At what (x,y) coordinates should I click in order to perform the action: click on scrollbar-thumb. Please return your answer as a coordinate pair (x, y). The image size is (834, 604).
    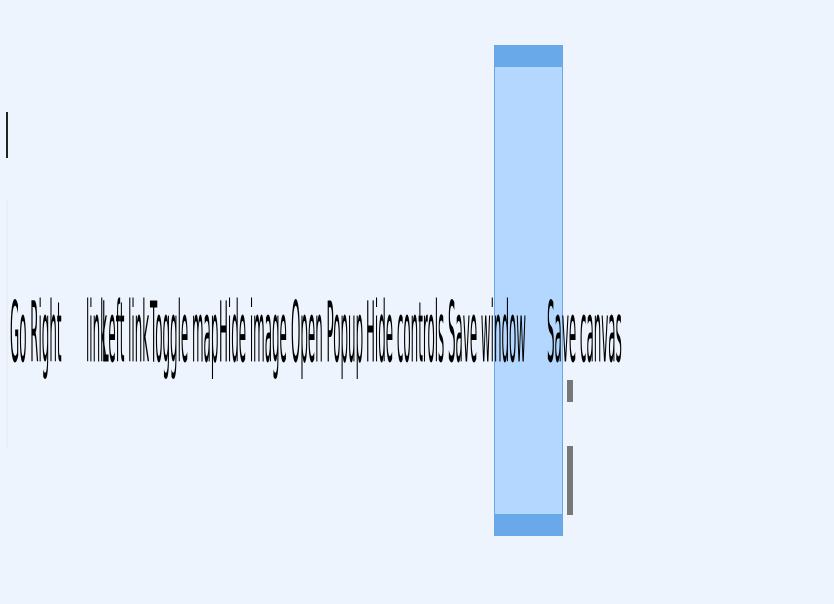
    Looking at the image, I should click on (570, 447).